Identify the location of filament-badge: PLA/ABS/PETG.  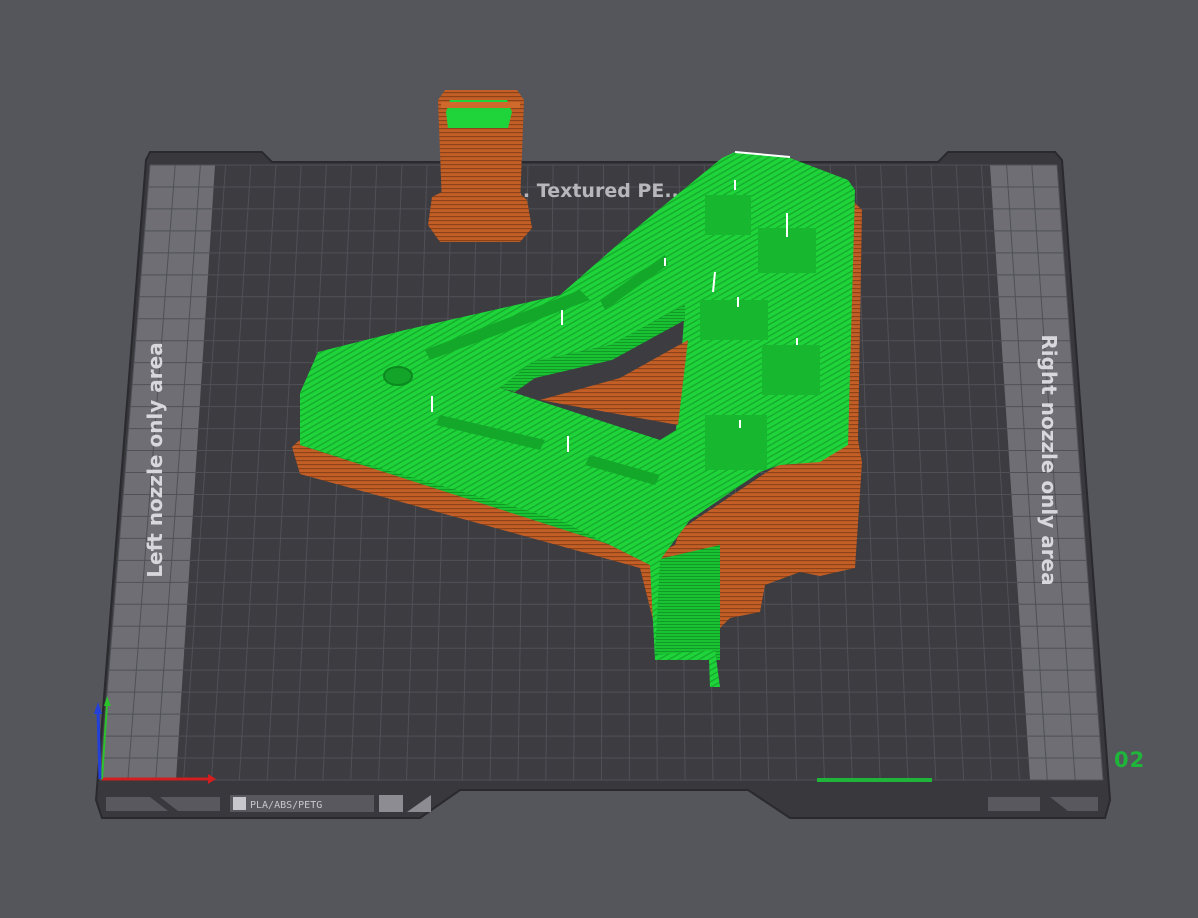
(302, 803).